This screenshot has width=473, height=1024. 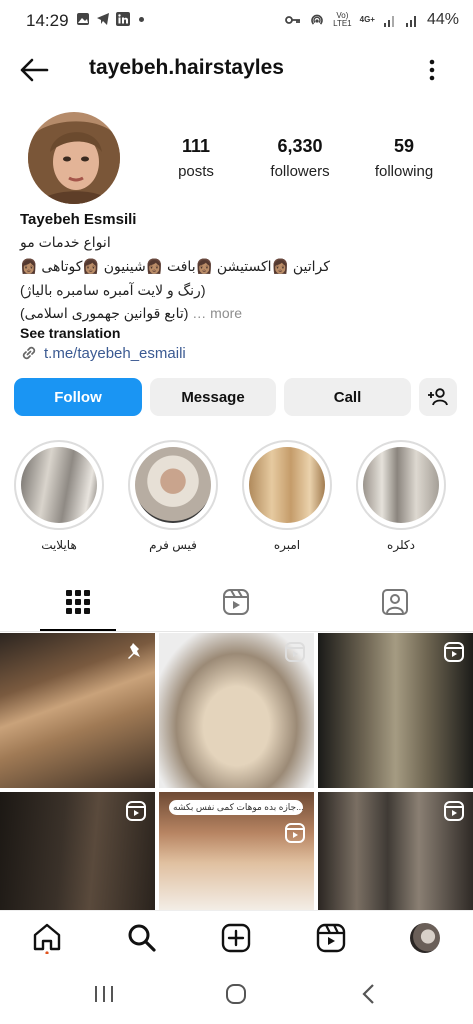 I want to click on highlight-label: امبره, so click(x=287, y=545).